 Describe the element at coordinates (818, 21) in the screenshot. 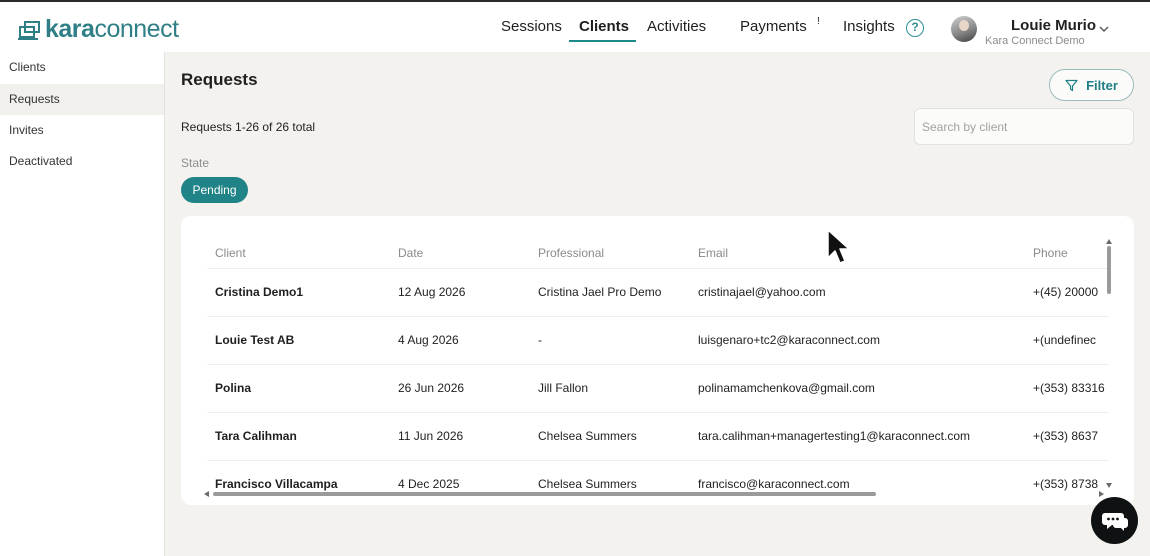

I see `payments-alert-badge: !` at that location.